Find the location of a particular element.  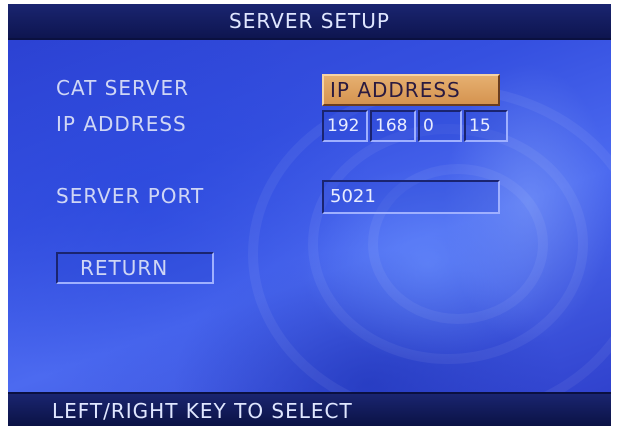

ip-octet-1-field: 192 is located at coordinates (345, 126).